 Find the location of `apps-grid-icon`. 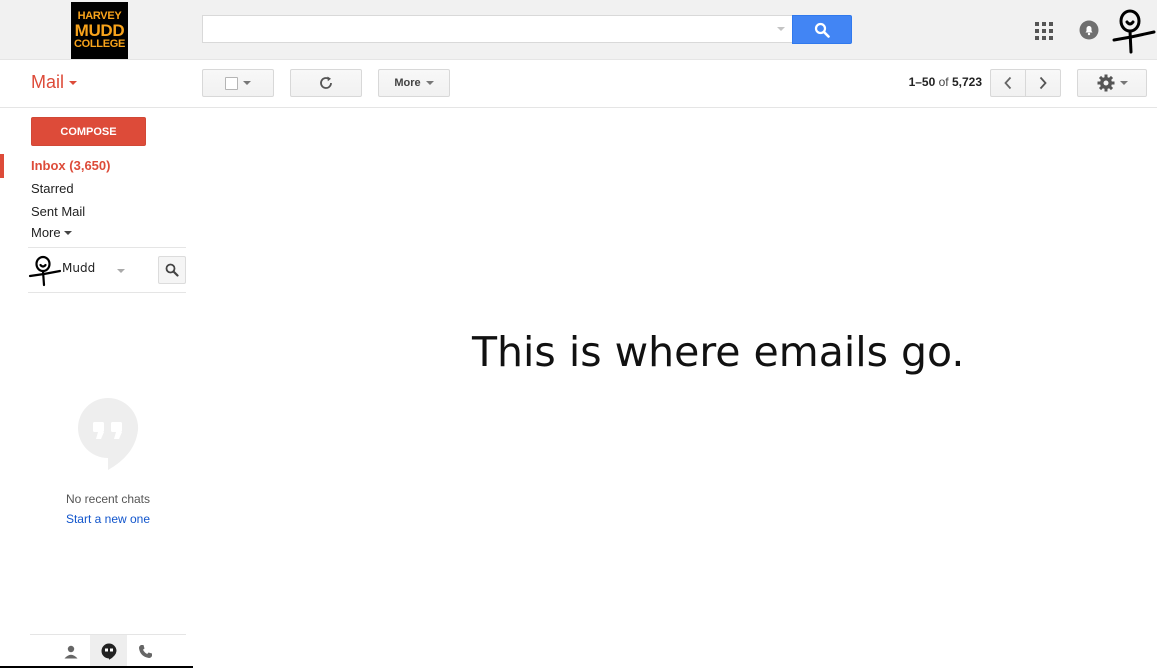

apps-grid-icon is located at coordinates (1044, 31).